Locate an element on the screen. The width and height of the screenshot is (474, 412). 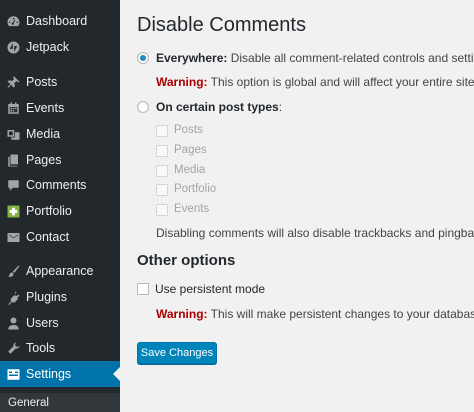
post-types-label: On certain post types is located at coordinates (217, 107).